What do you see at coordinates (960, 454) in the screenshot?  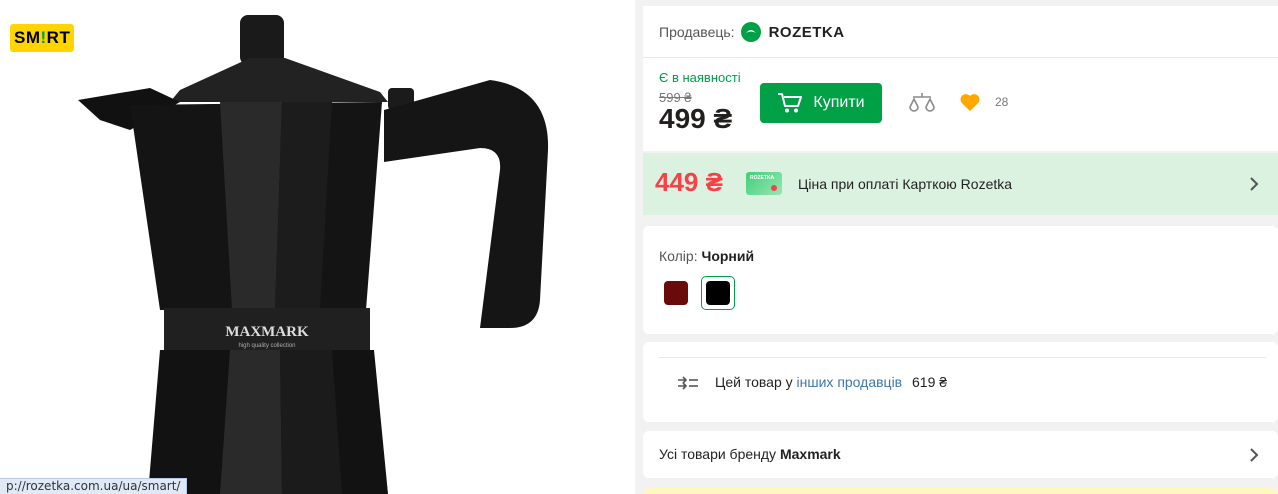 I see `brand-link-card: Усі товари бренду Maxmark` at bounding box center [960, 454].